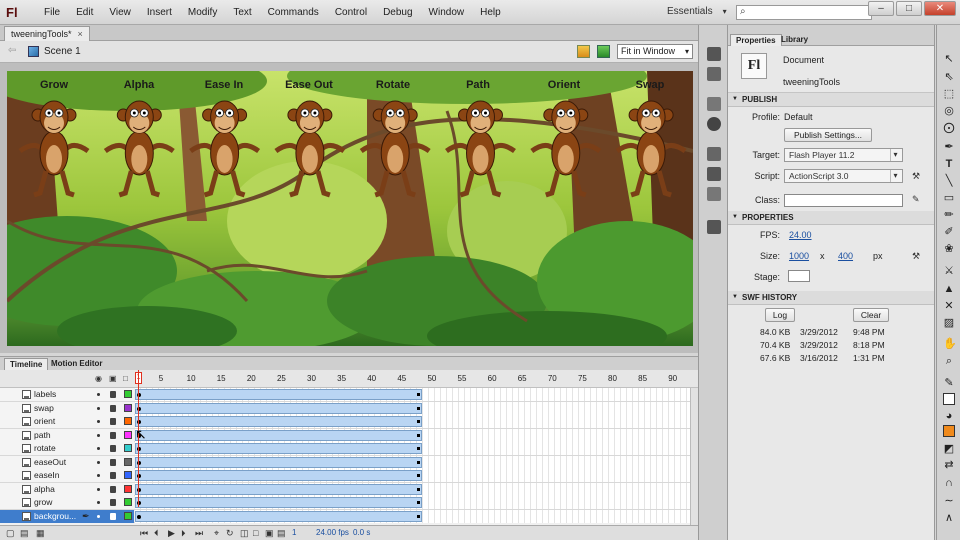  What do you see at coordinates (916, 256) in the screenshot?
I see `size-settings-icon: ⚒` at bounding box center [916, 256].